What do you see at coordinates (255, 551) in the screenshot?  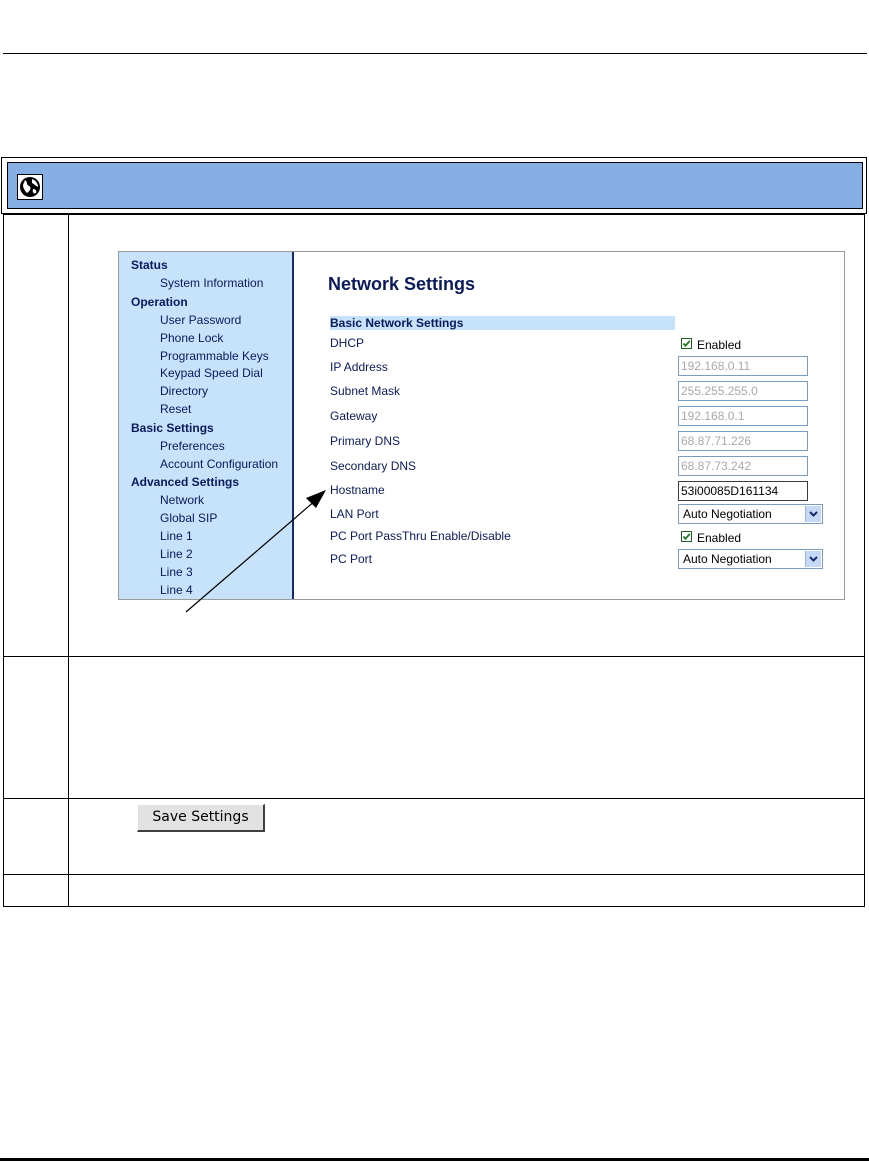 I see `callout-arrow` at bounding box center [255, 551].